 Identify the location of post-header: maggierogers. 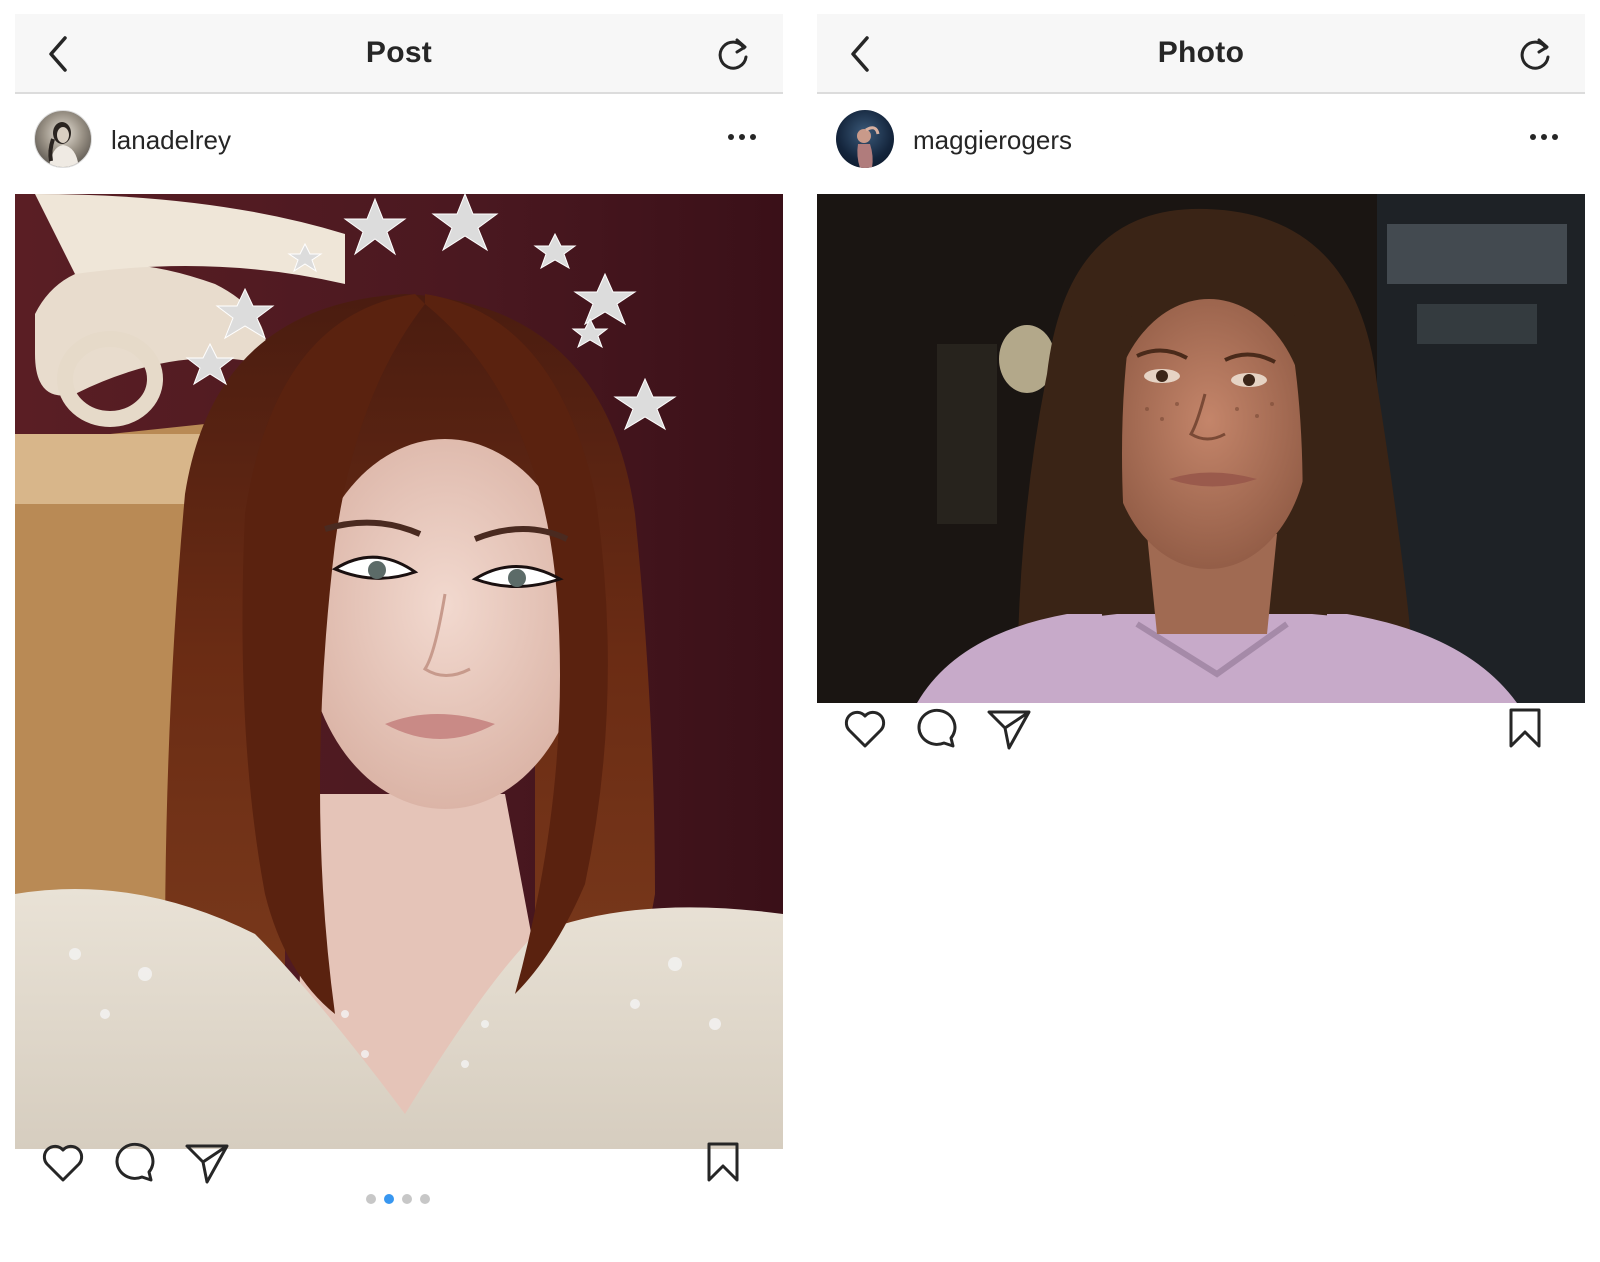
(1201, 144).